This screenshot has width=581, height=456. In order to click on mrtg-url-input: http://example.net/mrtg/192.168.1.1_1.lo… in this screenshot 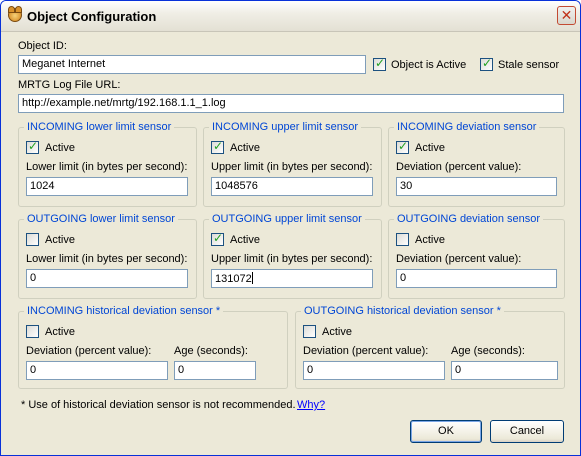, I will do `click(291, 103)`.